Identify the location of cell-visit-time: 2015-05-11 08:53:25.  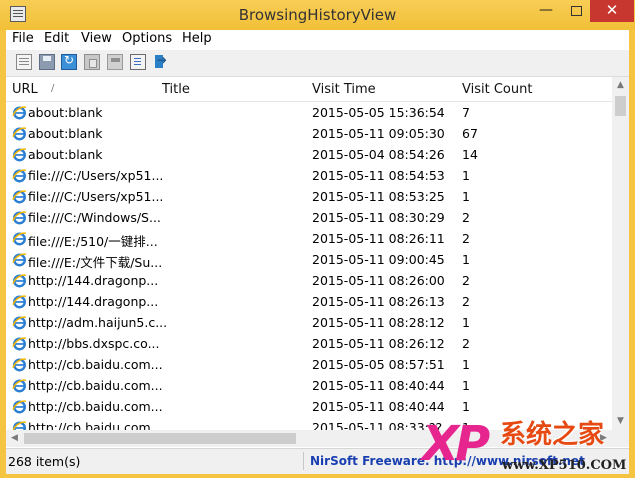
(378, 196).